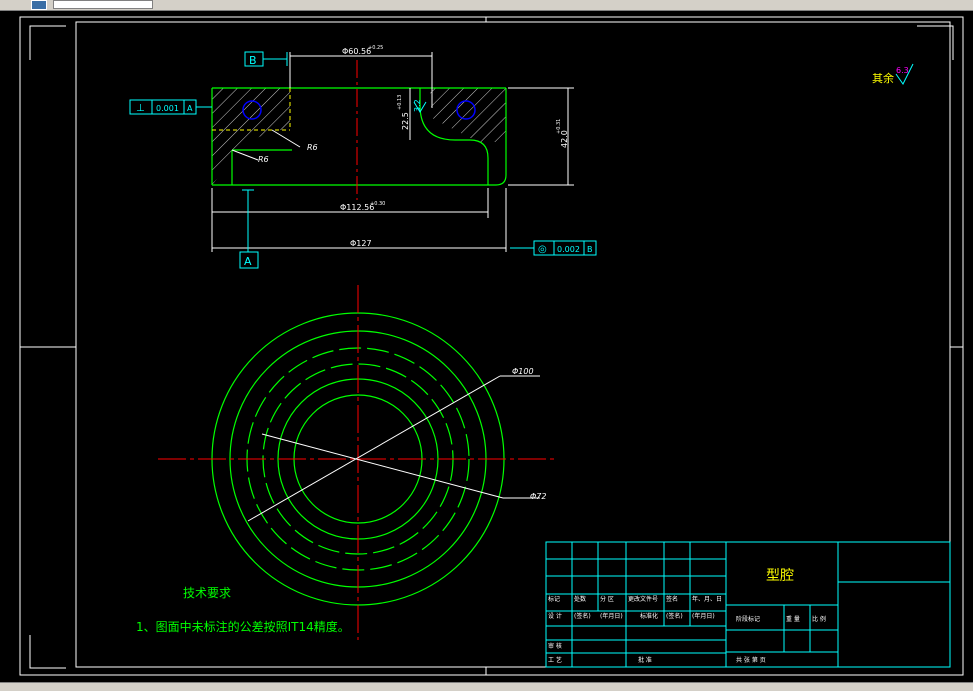  What do you see at coordinates (312, 147) in the screenshot?
I see `radius-label-1: R6` at bounding box center [312, 147].